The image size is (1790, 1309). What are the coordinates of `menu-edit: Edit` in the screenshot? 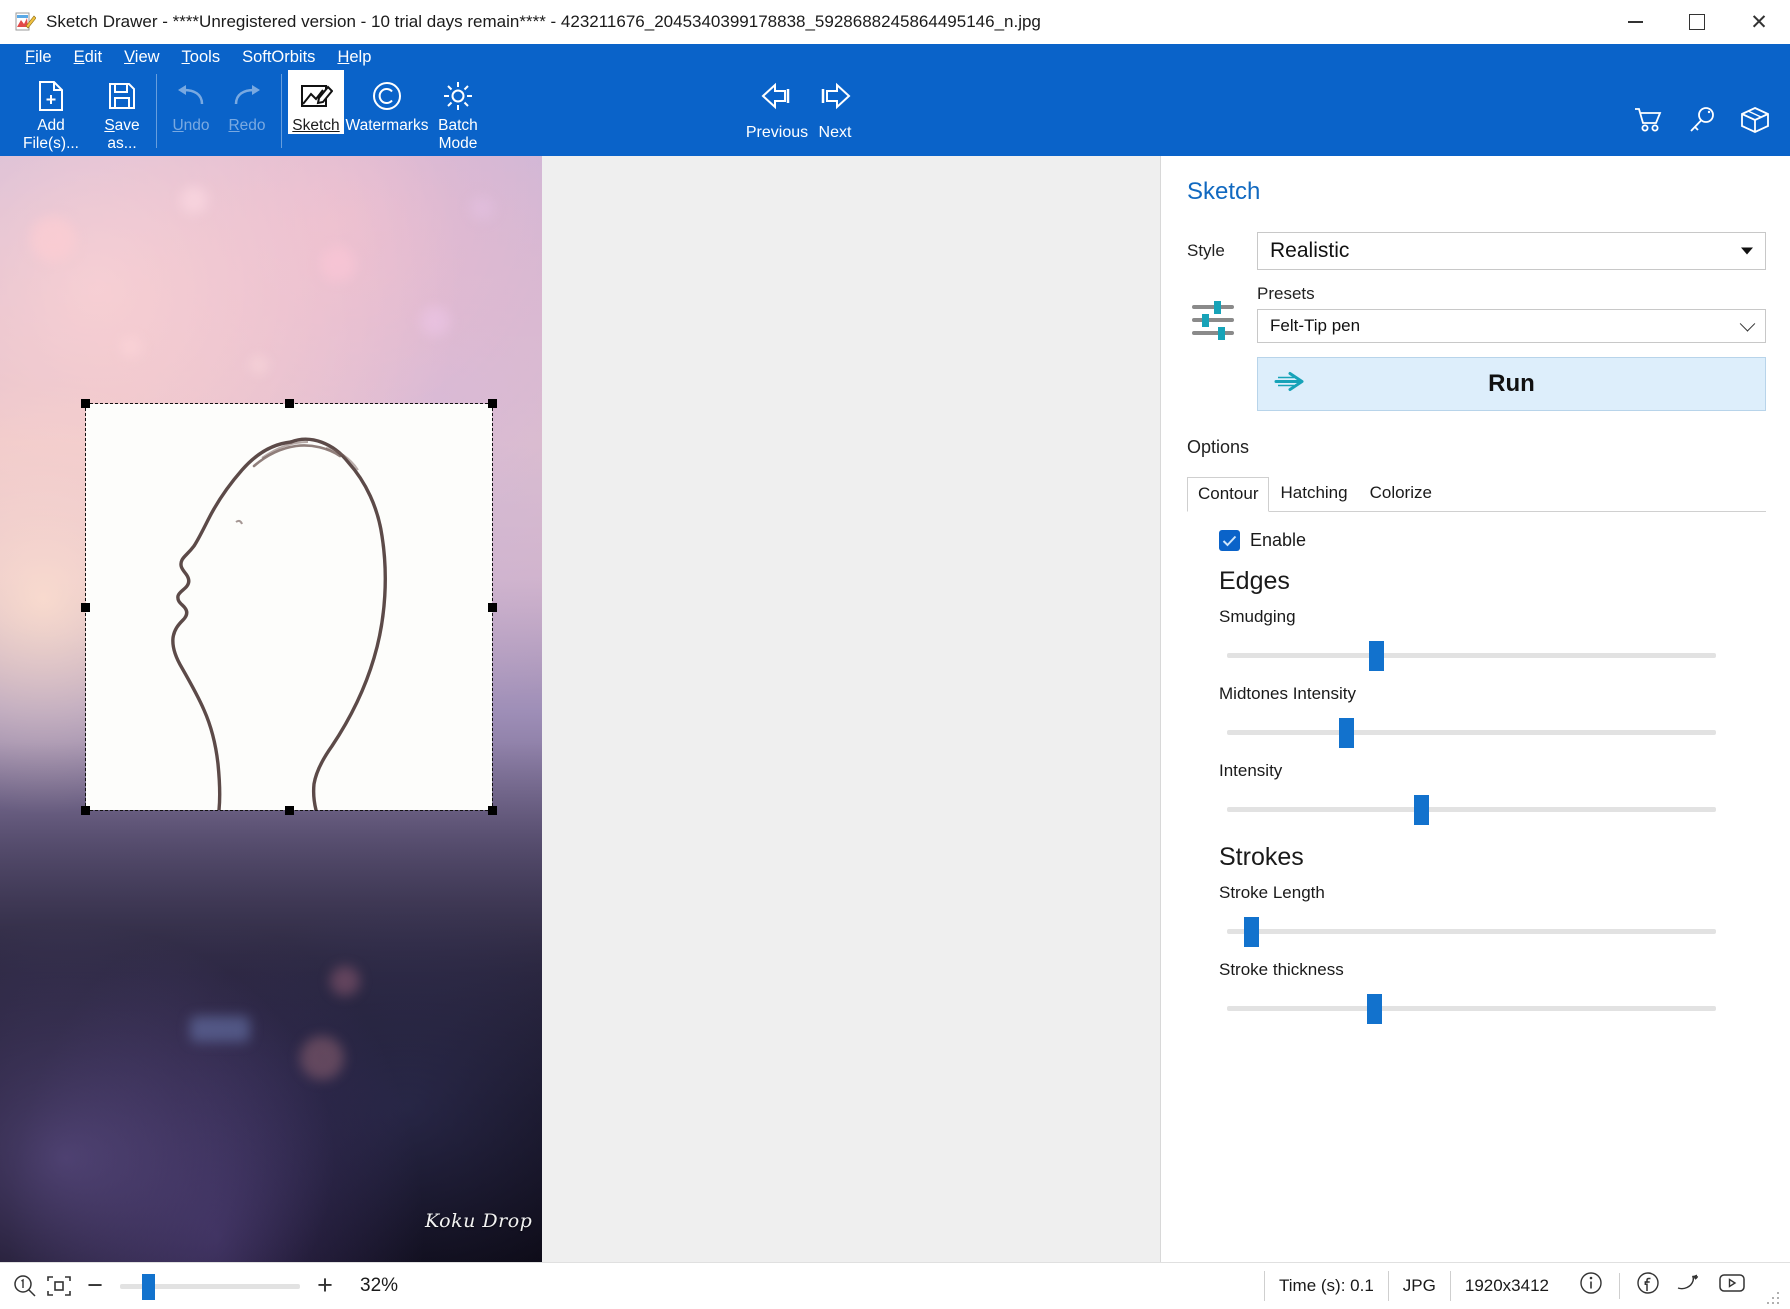 It's located at (88, 57).